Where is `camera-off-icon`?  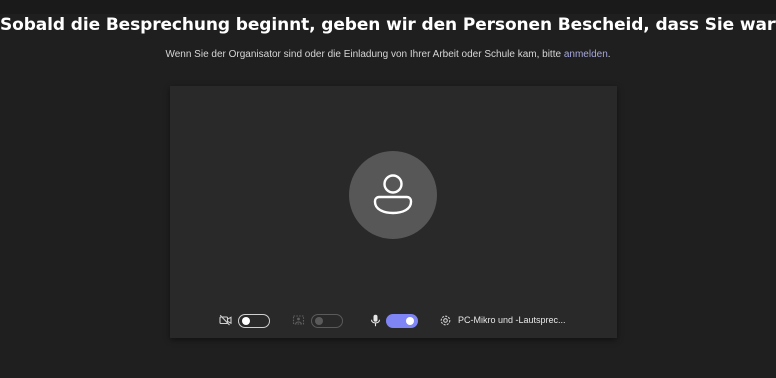
camera-off-icon is located at coordinates (225, 320).